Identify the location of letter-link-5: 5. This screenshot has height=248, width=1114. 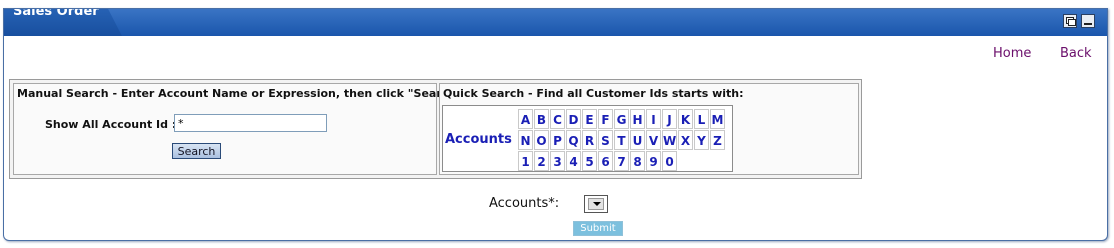
(589, 161).